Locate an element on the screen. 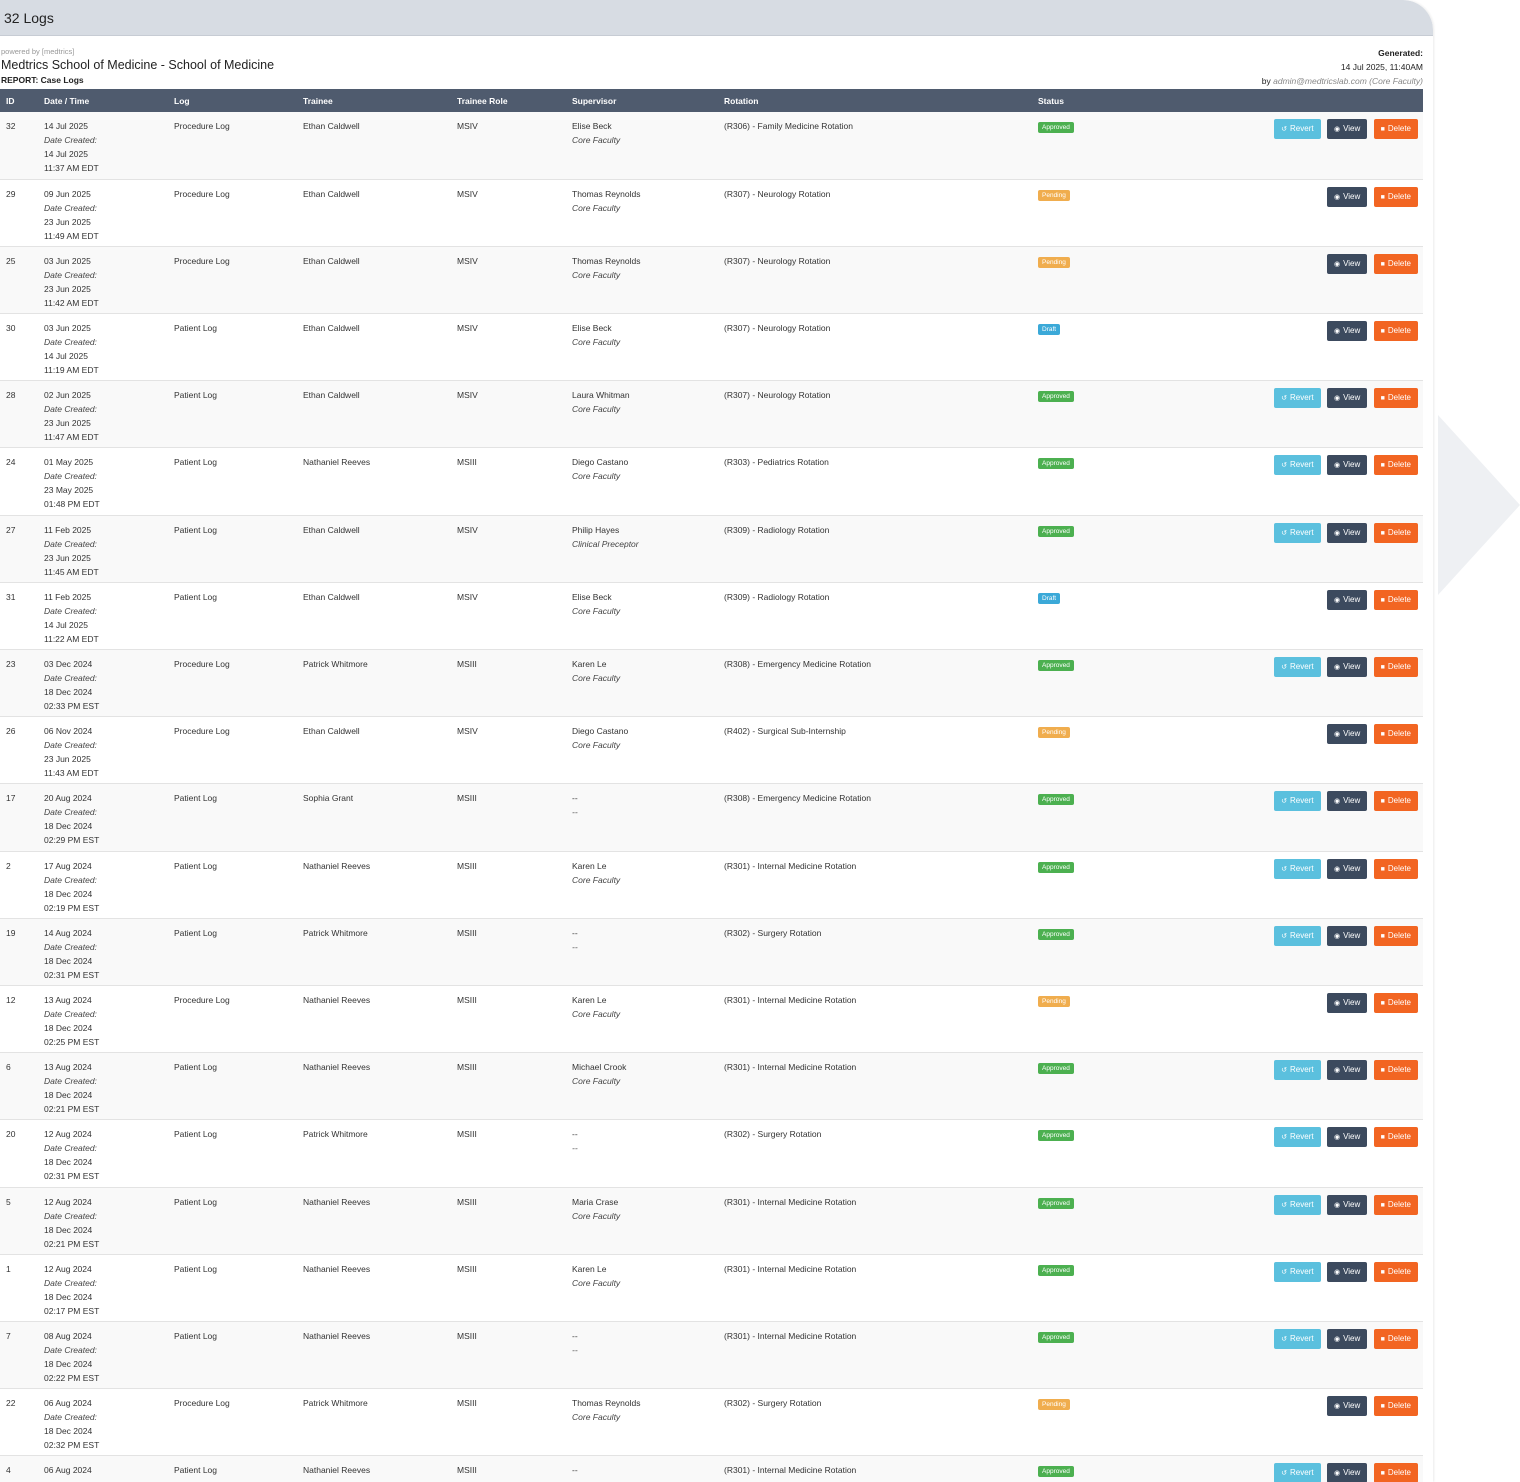 Image resolution: width=1520 pixels, height=1482 pixels. cell-supervisor: Elise Beck Core Faculty is located at coordinates (642, 615).